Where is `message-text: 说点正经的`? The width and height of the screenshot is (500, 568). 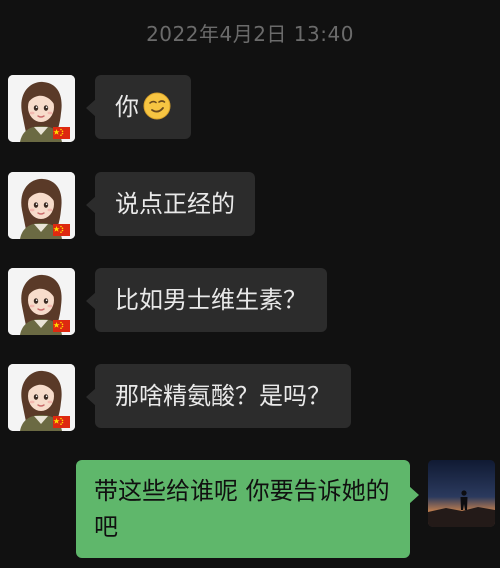 message-text: 说点正经的 is located at coordinates (175, 204).